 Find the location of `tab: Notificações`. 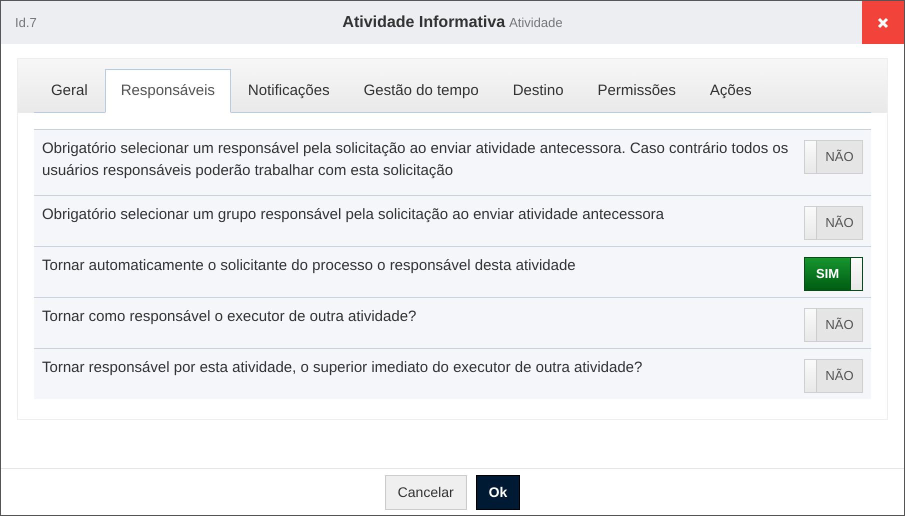

tab: Notificações is located at coordinates (288, 91).